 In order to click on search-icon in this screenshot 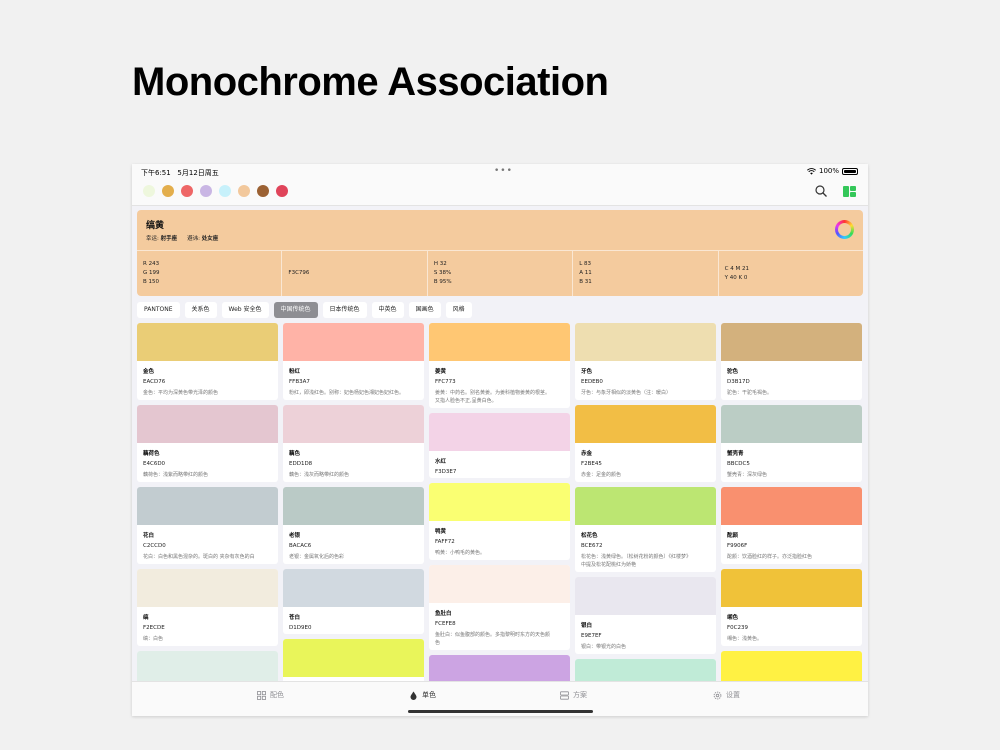, I will do `click(821, 191)`.